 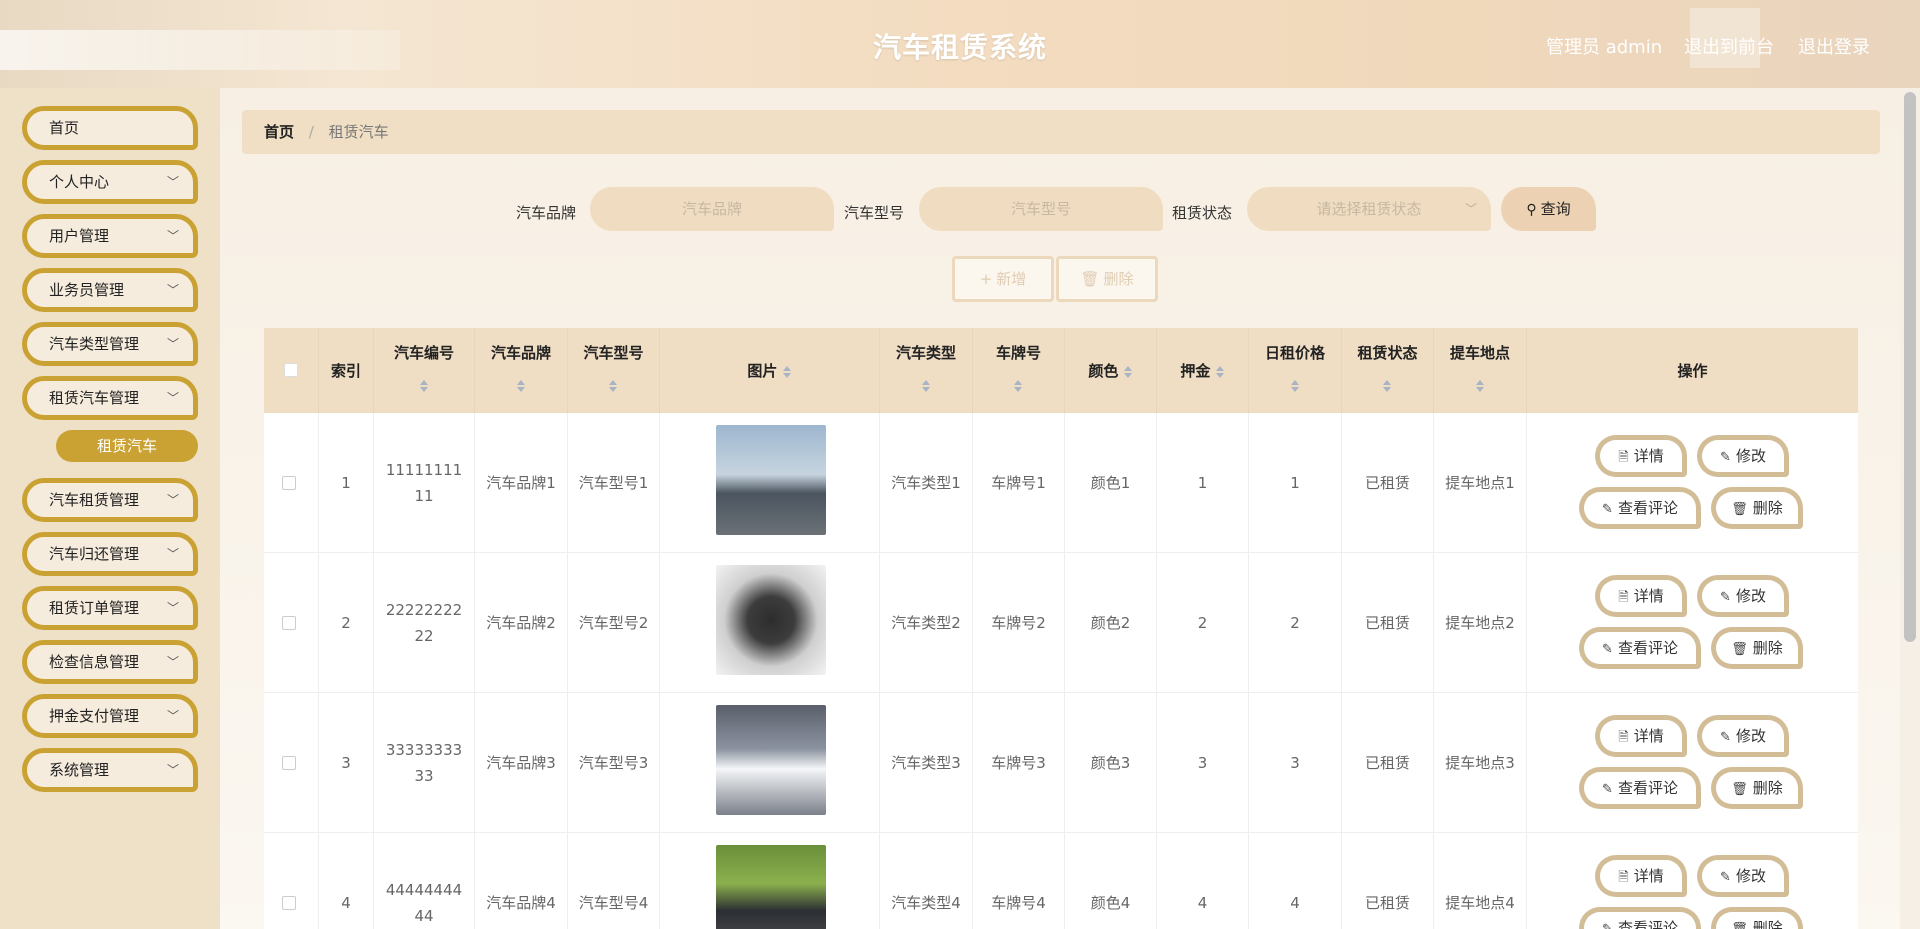 I want to click on index-cell: 4, so click(x=346, y=881).